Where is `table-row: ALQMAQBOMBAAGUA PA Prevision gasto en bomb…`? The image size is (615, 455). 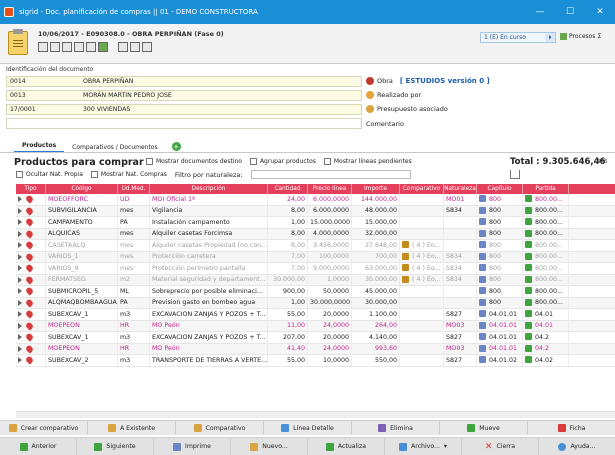 table-row: ALQMAQBOMBAAGUA PA Prevision gasto en bomb… is located at coordinates (315, 303).